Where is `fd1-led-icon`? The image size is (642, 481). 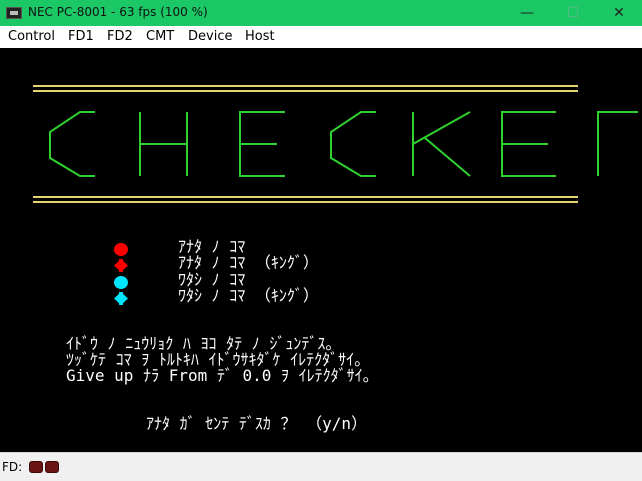
fd1-led-icon is located at coordinates (36, 467).